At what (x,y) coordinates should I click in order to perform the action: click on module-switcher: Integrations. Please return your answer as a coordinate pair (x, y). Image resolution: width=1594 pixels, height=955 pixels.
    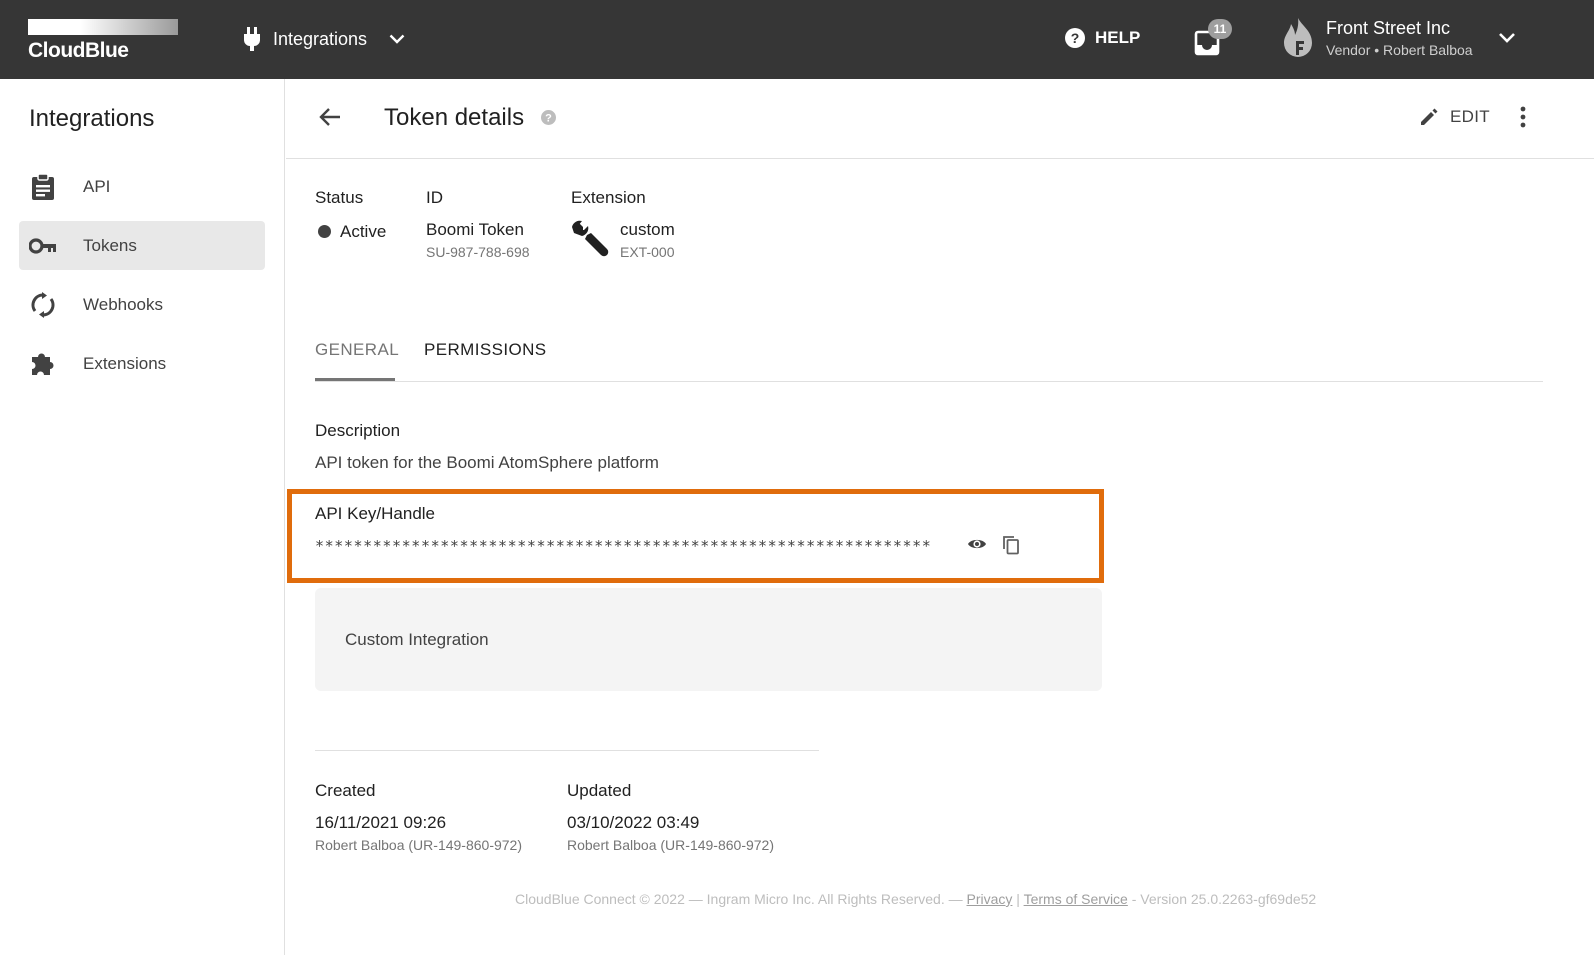
    Looking at the image, I should click on (324, 39).